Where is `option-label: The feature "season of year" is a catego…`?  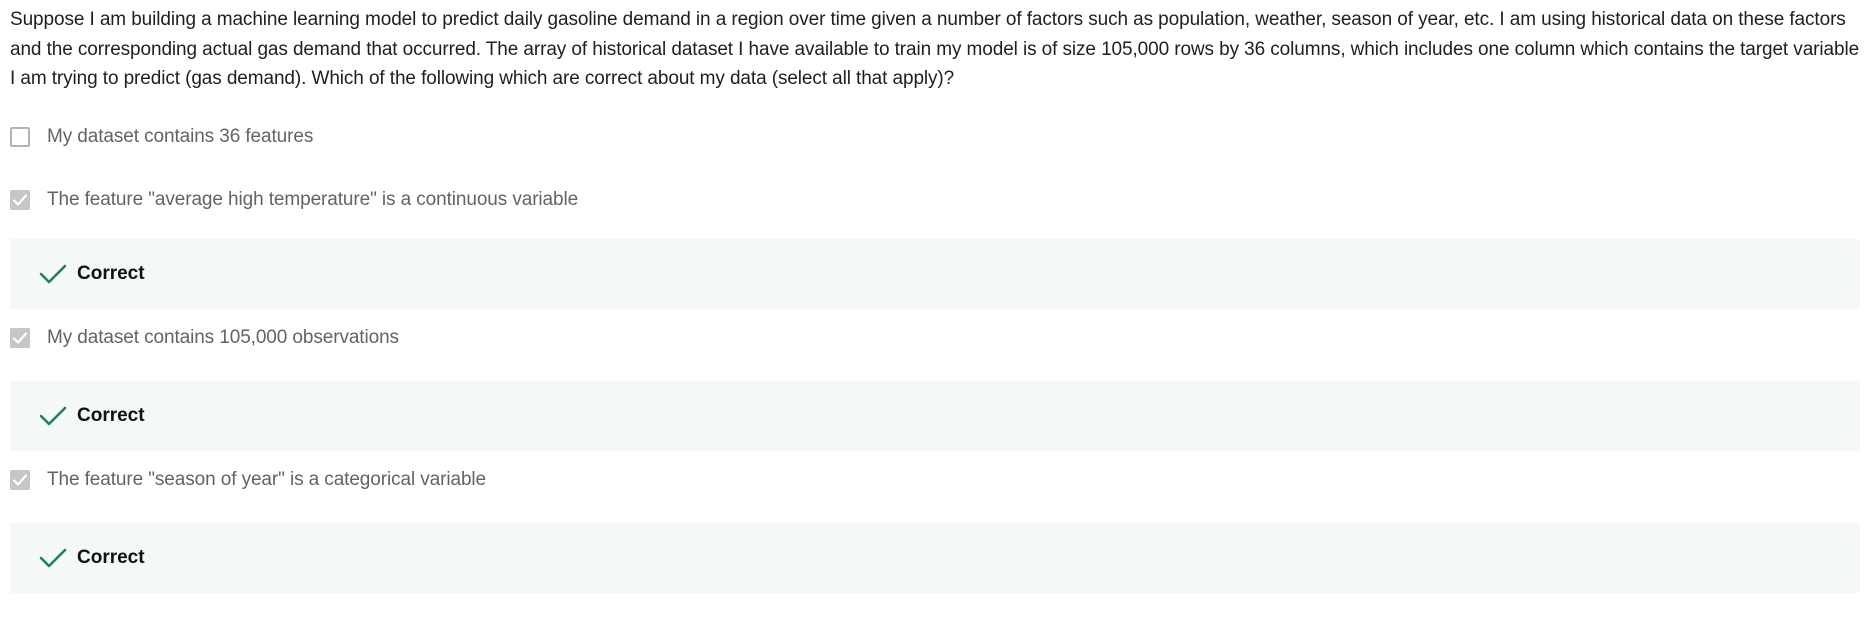
option-label: The feature "season of year" is a catego… is located at coordinates (266, 479).